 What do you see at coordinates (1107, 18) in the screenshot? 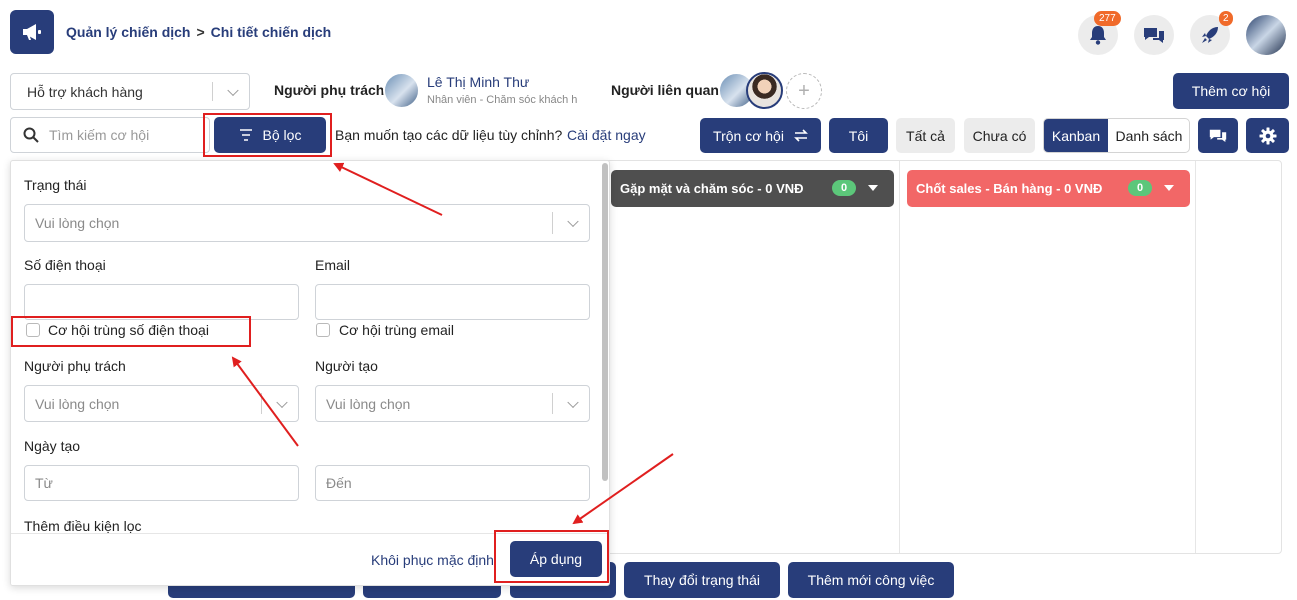
I see `notification-count-badge: 277` at bounding box center [1107, 18].